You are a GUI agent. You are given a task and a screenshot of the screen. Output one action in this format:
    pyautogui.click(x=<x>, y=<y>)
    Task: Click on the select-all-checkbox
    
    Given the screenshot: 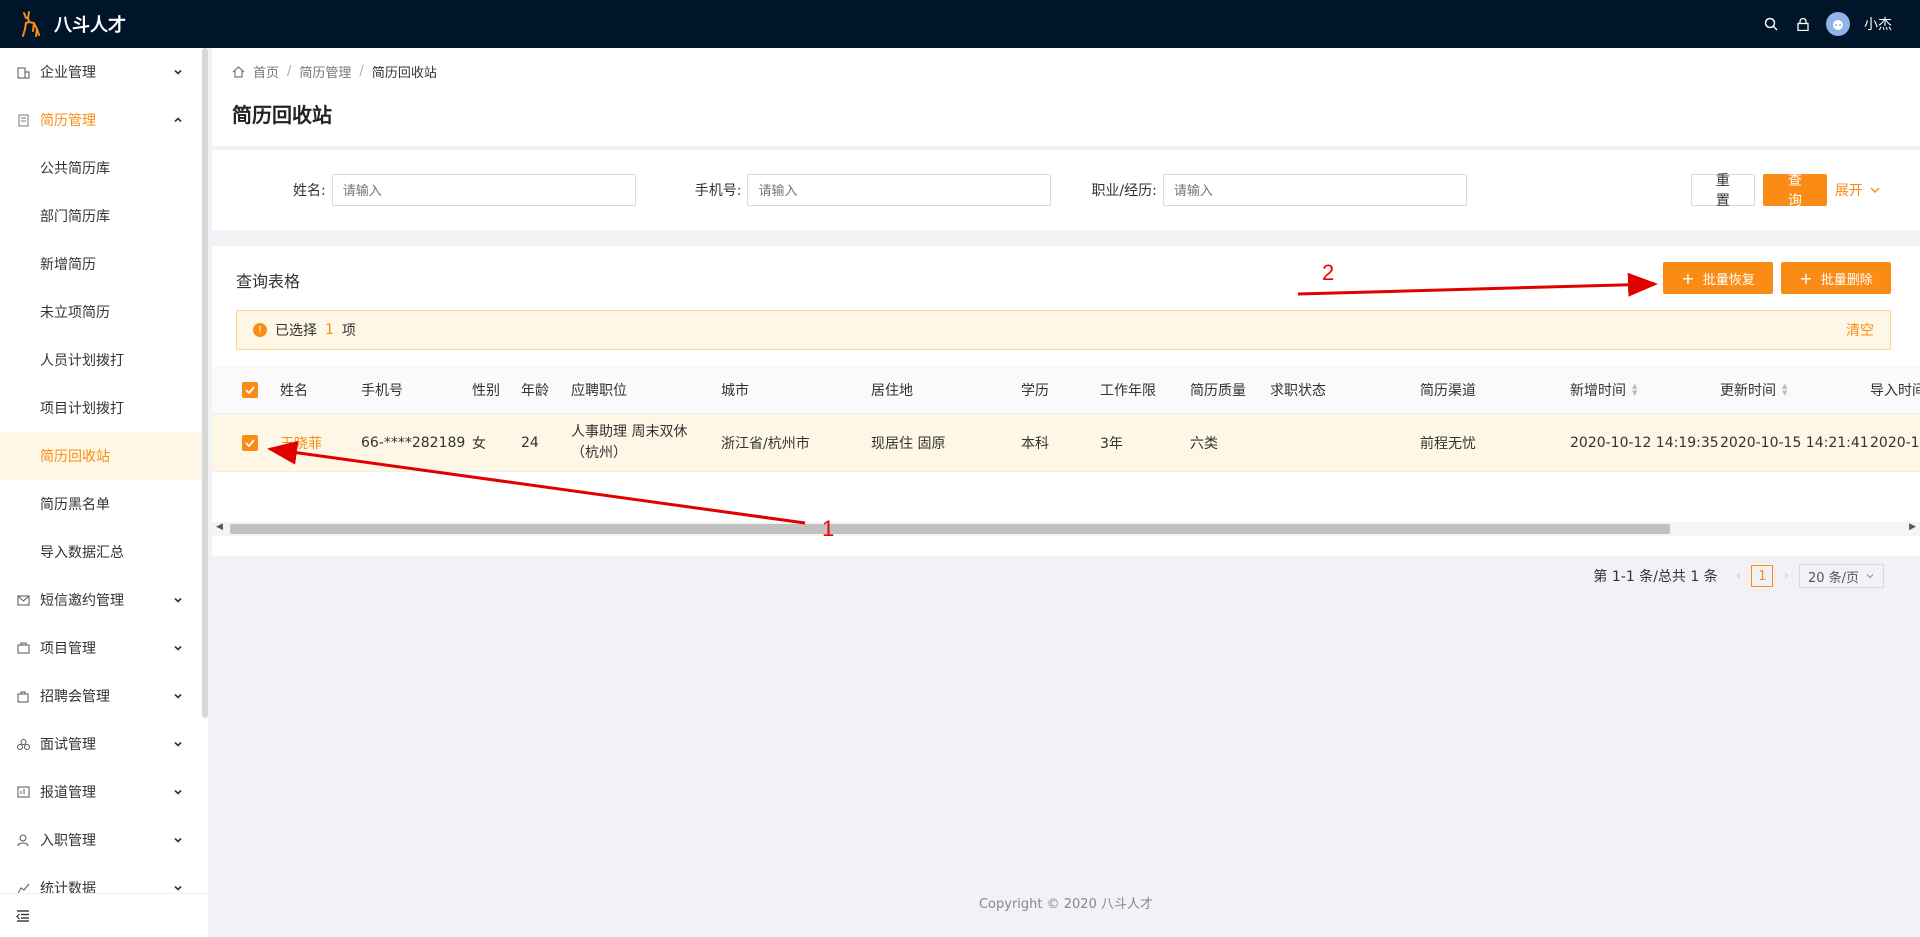 What is the action you would take?
    pyautogui.click(x=250, y=389)
    